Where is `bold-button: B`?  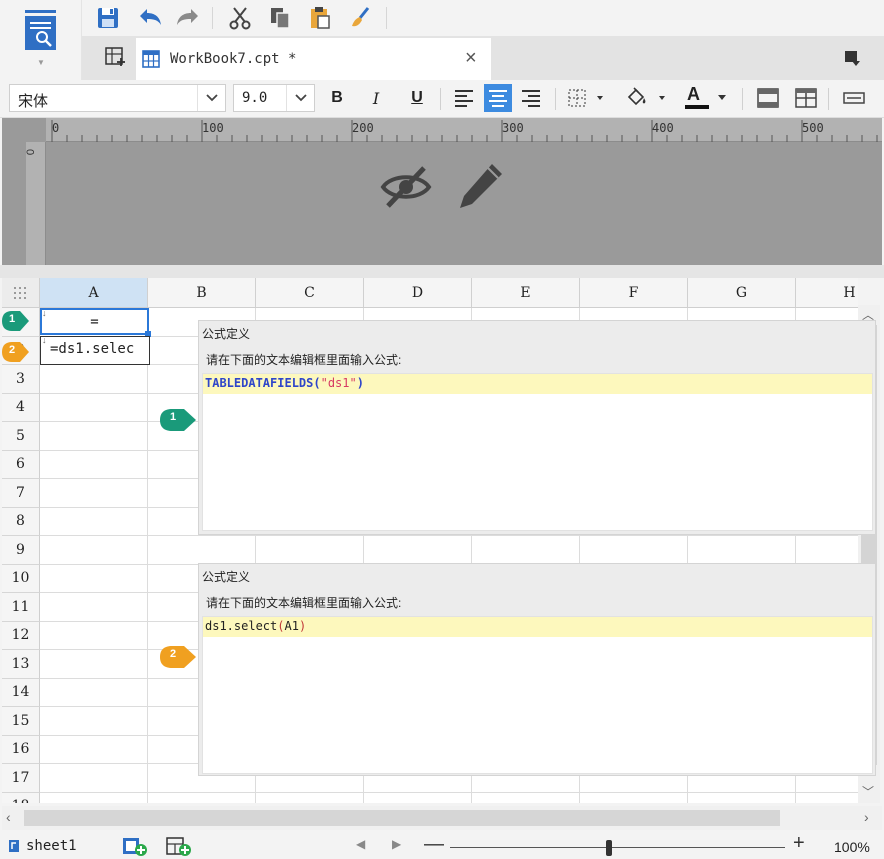 bold-button: B is located at coordinates (337, 98).